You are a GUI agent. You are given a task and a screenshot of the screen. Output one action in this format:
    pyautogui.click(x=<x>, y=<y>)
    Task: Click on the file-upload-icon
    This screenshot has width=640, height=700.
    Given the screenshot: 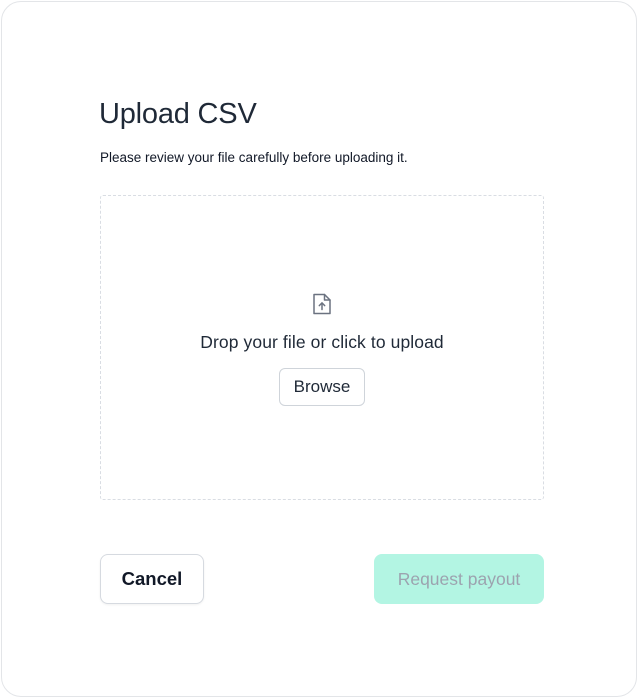 What is the action you would take?
    pyautogui.click(x=322, y=304)
    